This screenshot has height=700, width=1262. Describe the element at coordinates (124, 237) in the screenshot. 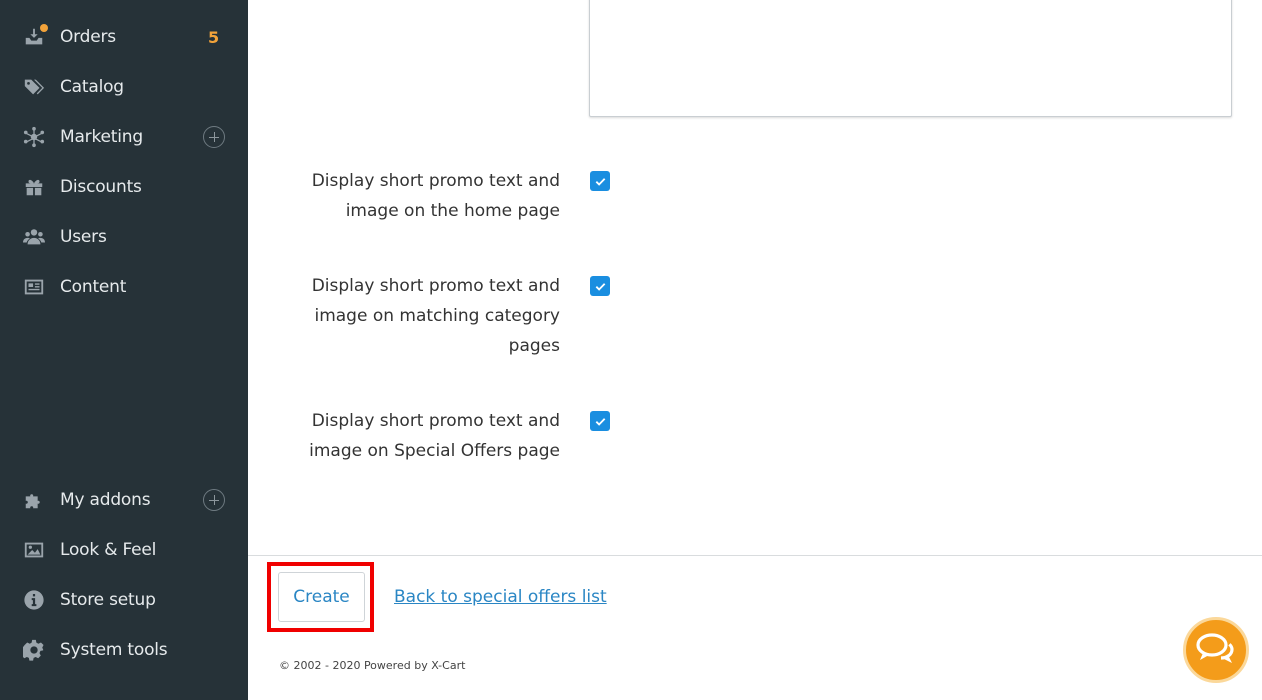

I see `sidebar-item-users: Users` at that location.